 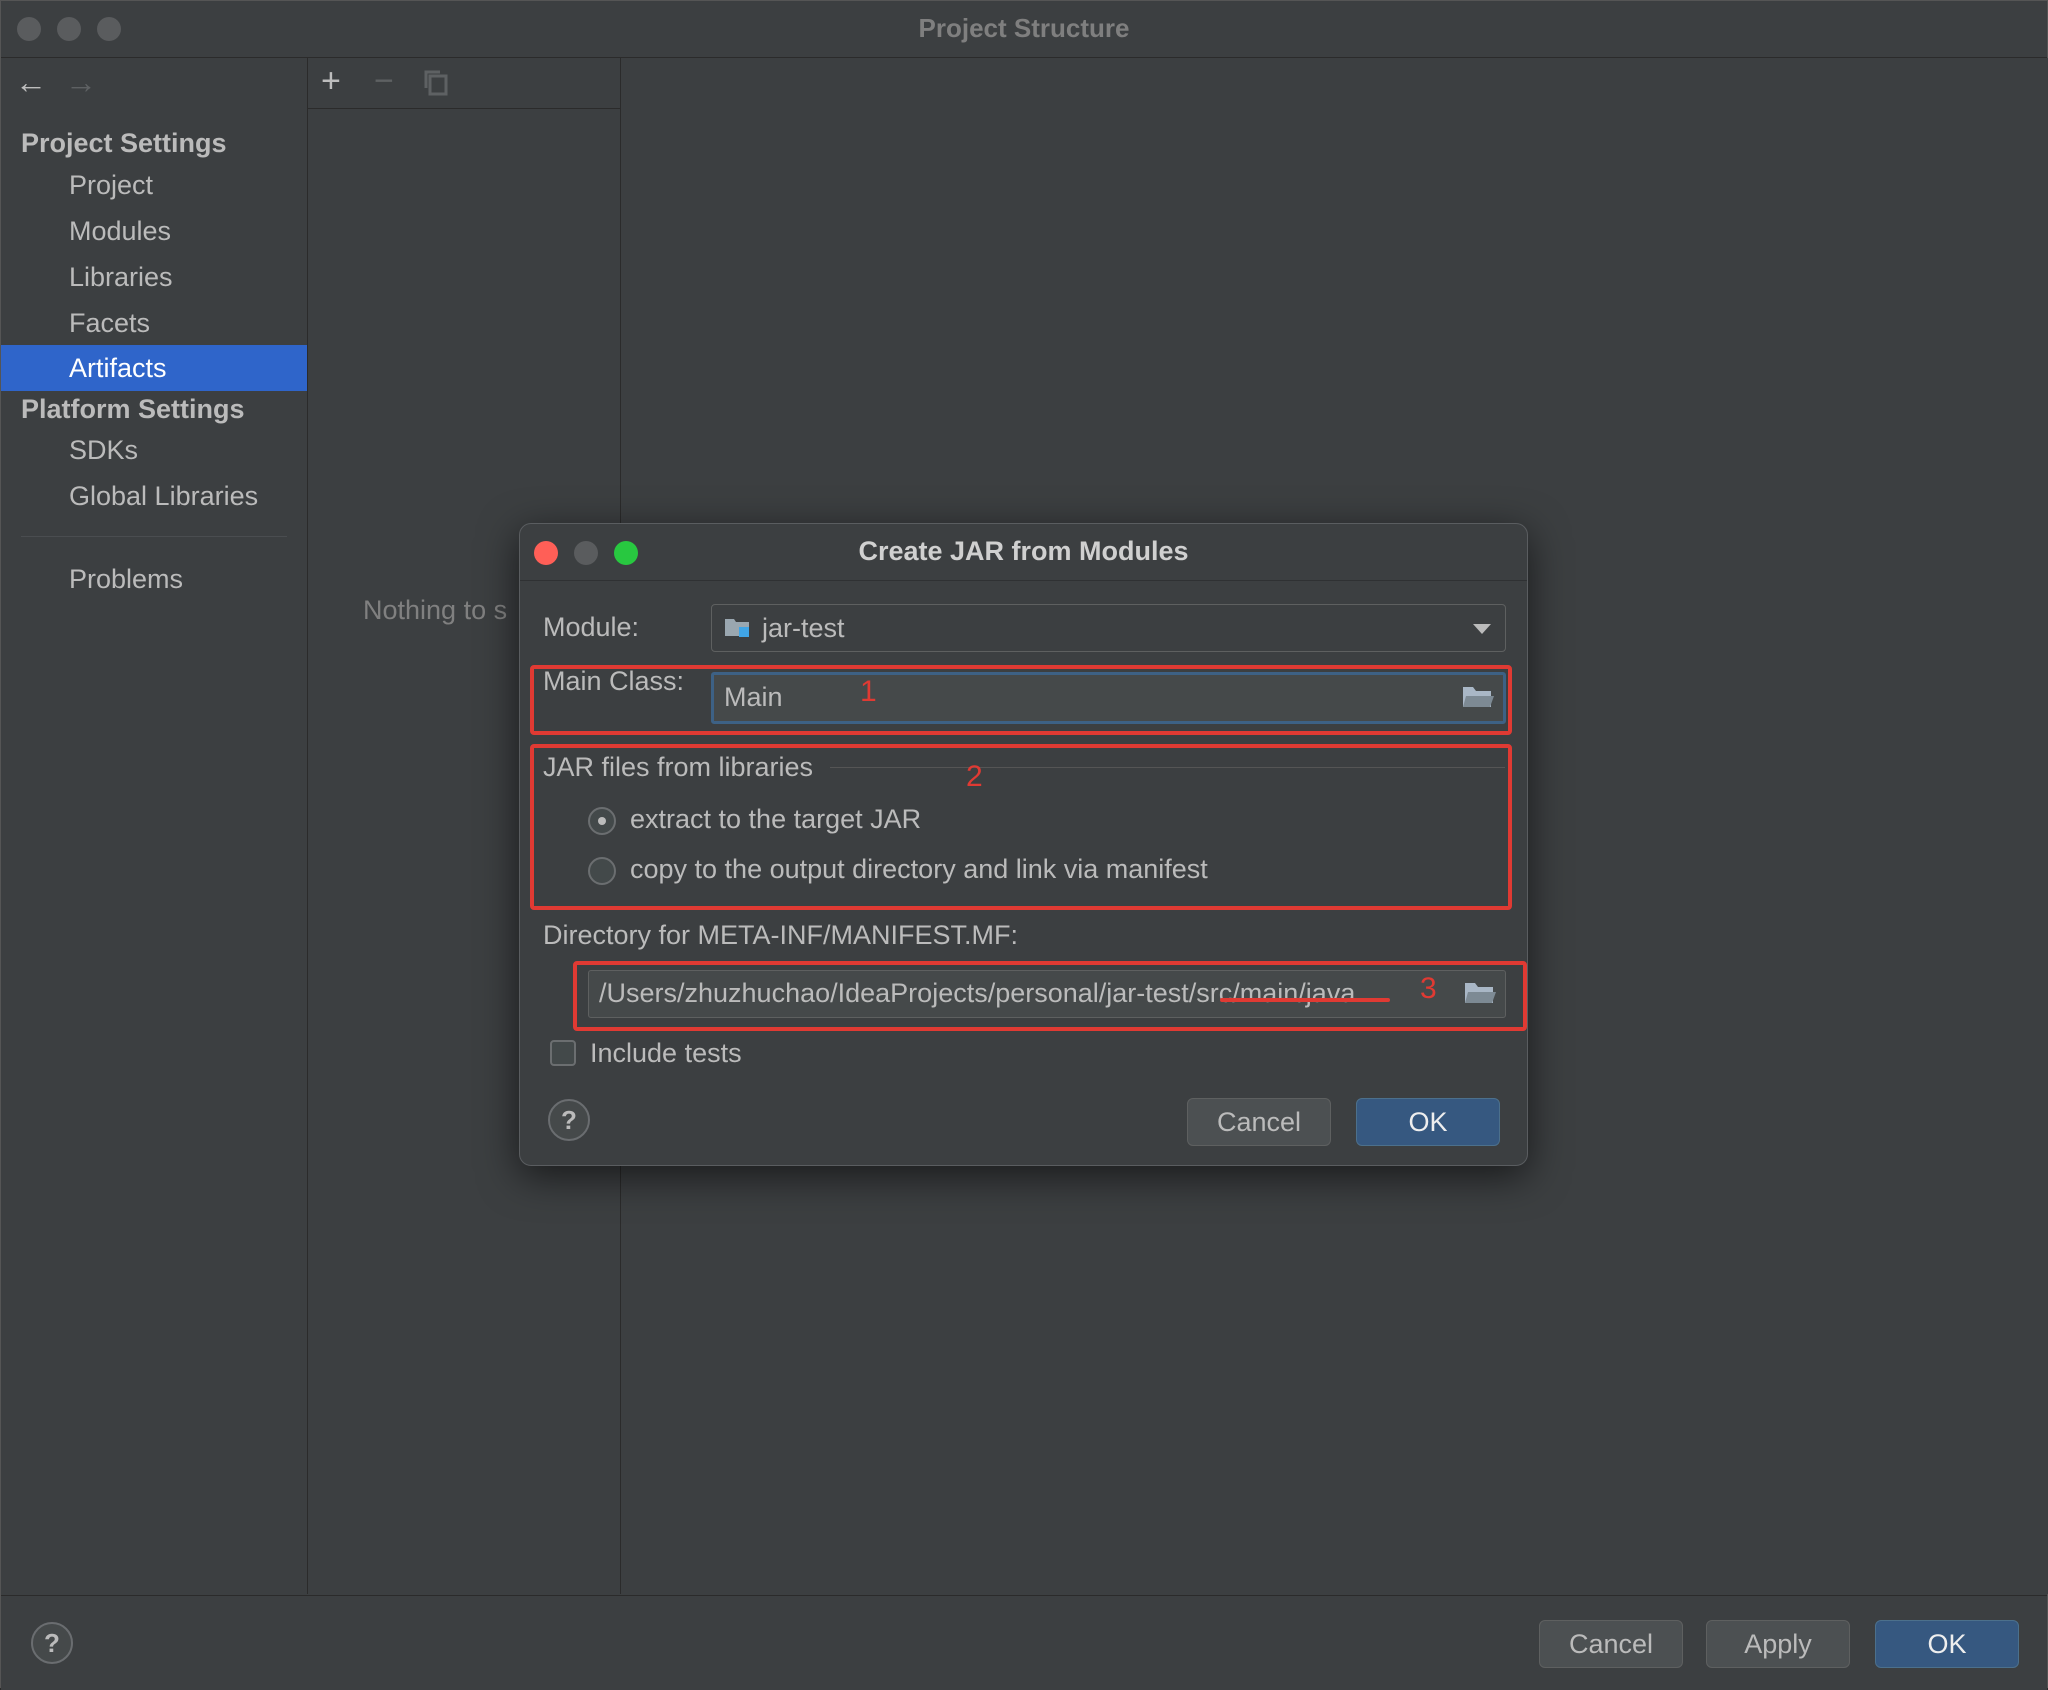 What do you see at coordinates (1947, 1644) in the screenshot?
I see `ok-button: OK` at bounding box center [1947, 1644].